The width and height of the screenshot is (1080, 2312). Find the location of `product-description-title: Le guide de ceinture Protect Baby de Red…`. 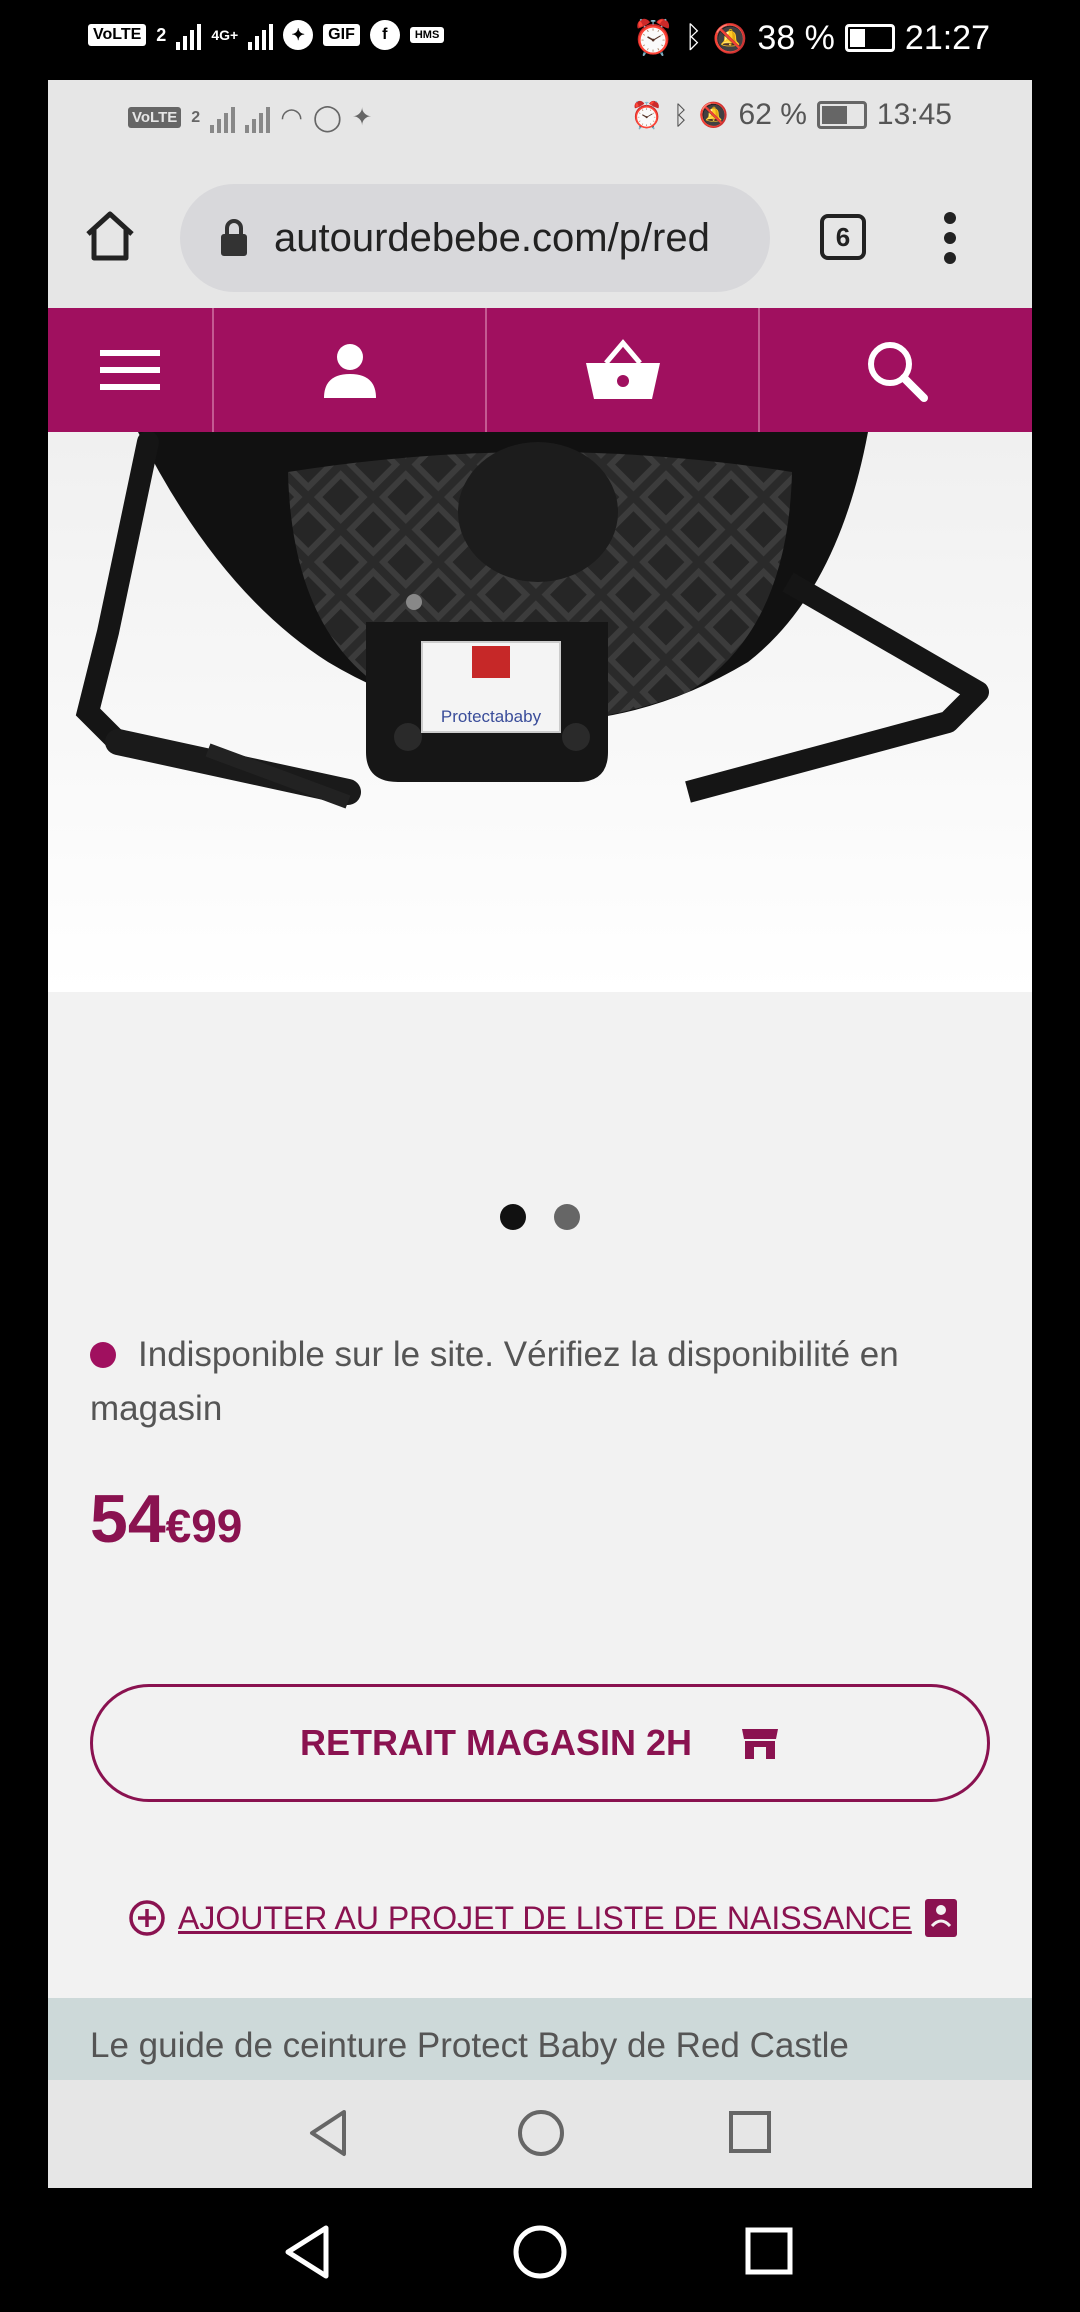

product-description-title: Le guide de ceinture Protect Baby de Red… is located at coordinates (469, 2045).